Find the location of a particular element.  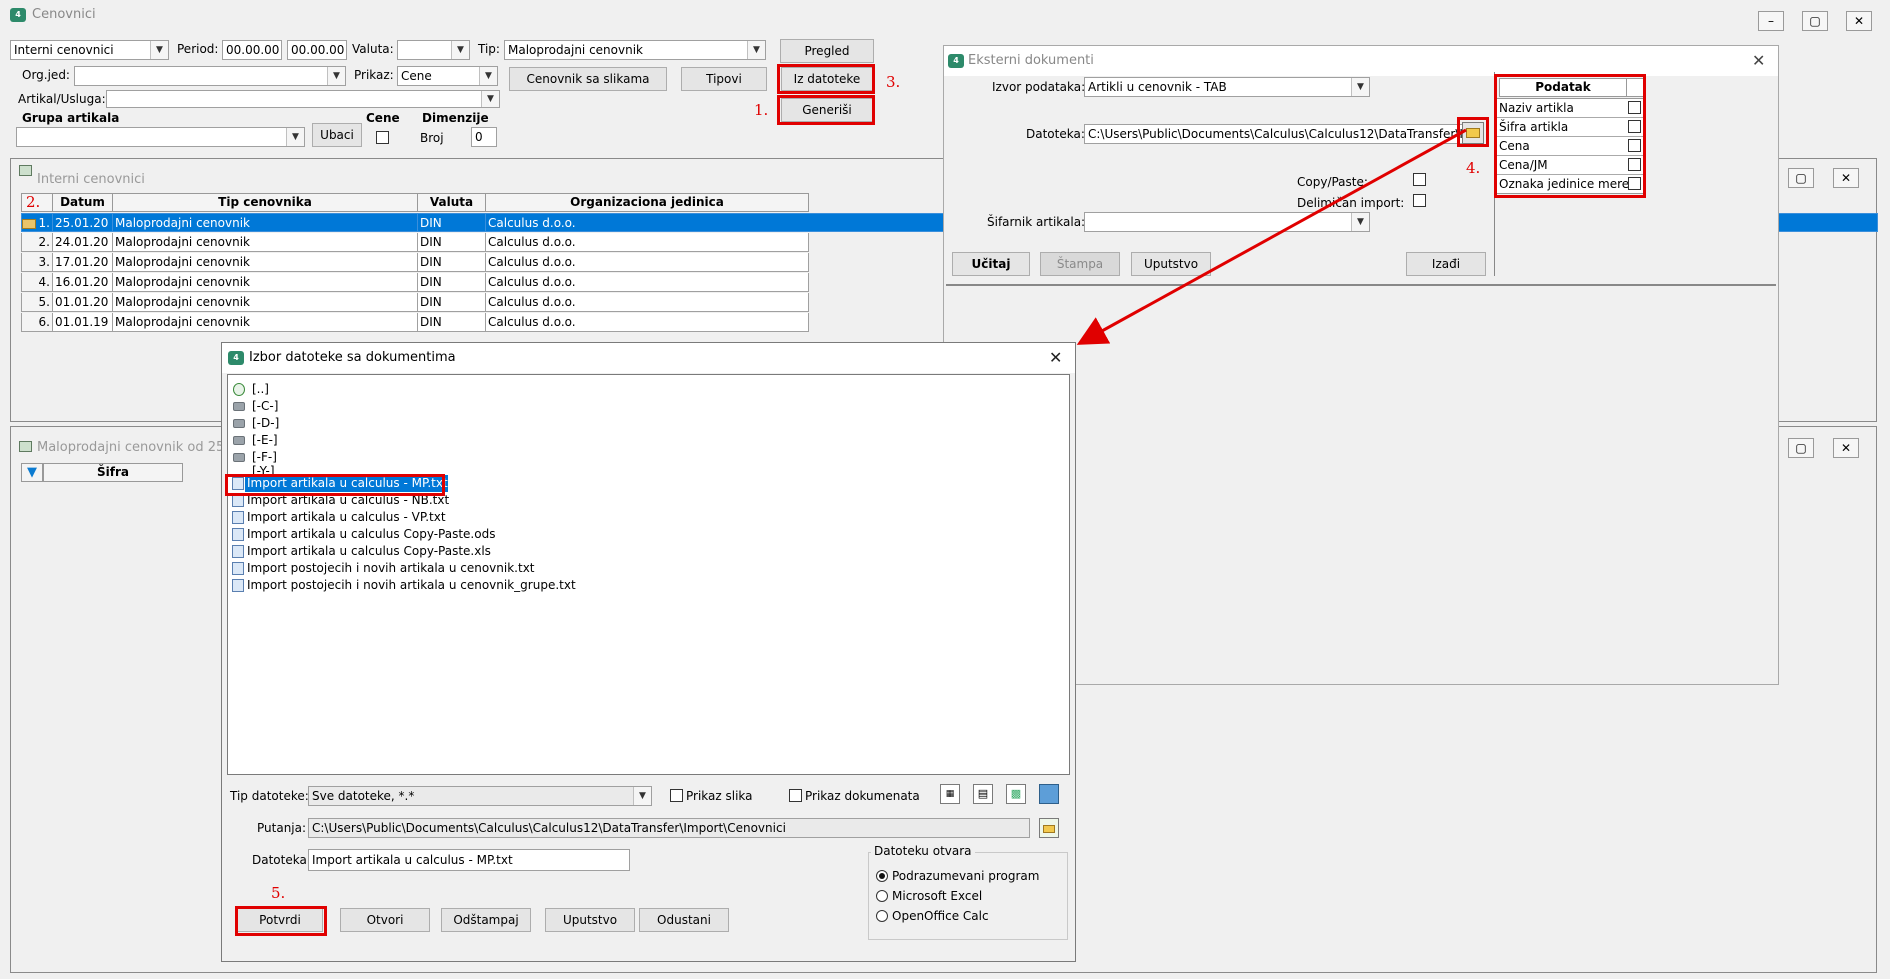

annotation-arrow-line is located at coordinates (1271, 236).